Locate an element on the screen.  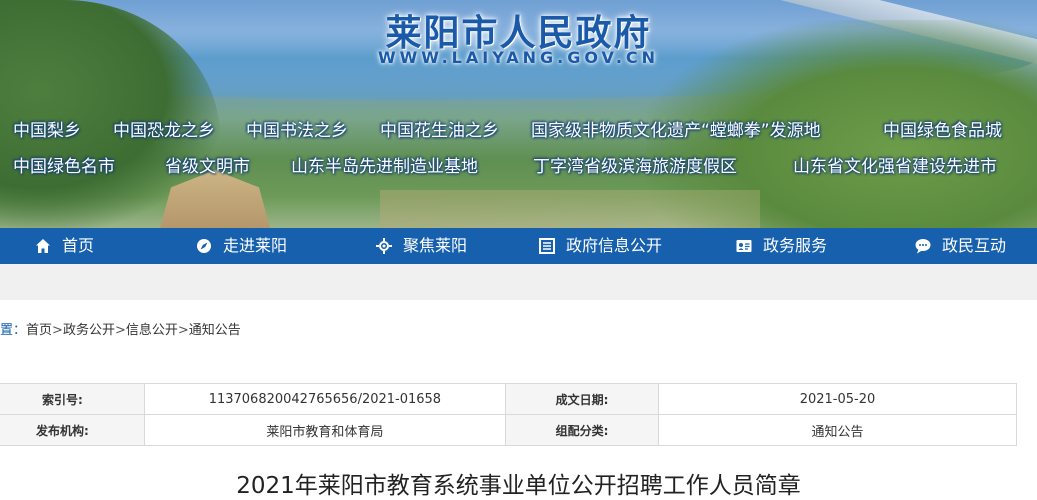
index-value: 113706820042765656/2021-01658 is located at coordinates (325, 399).